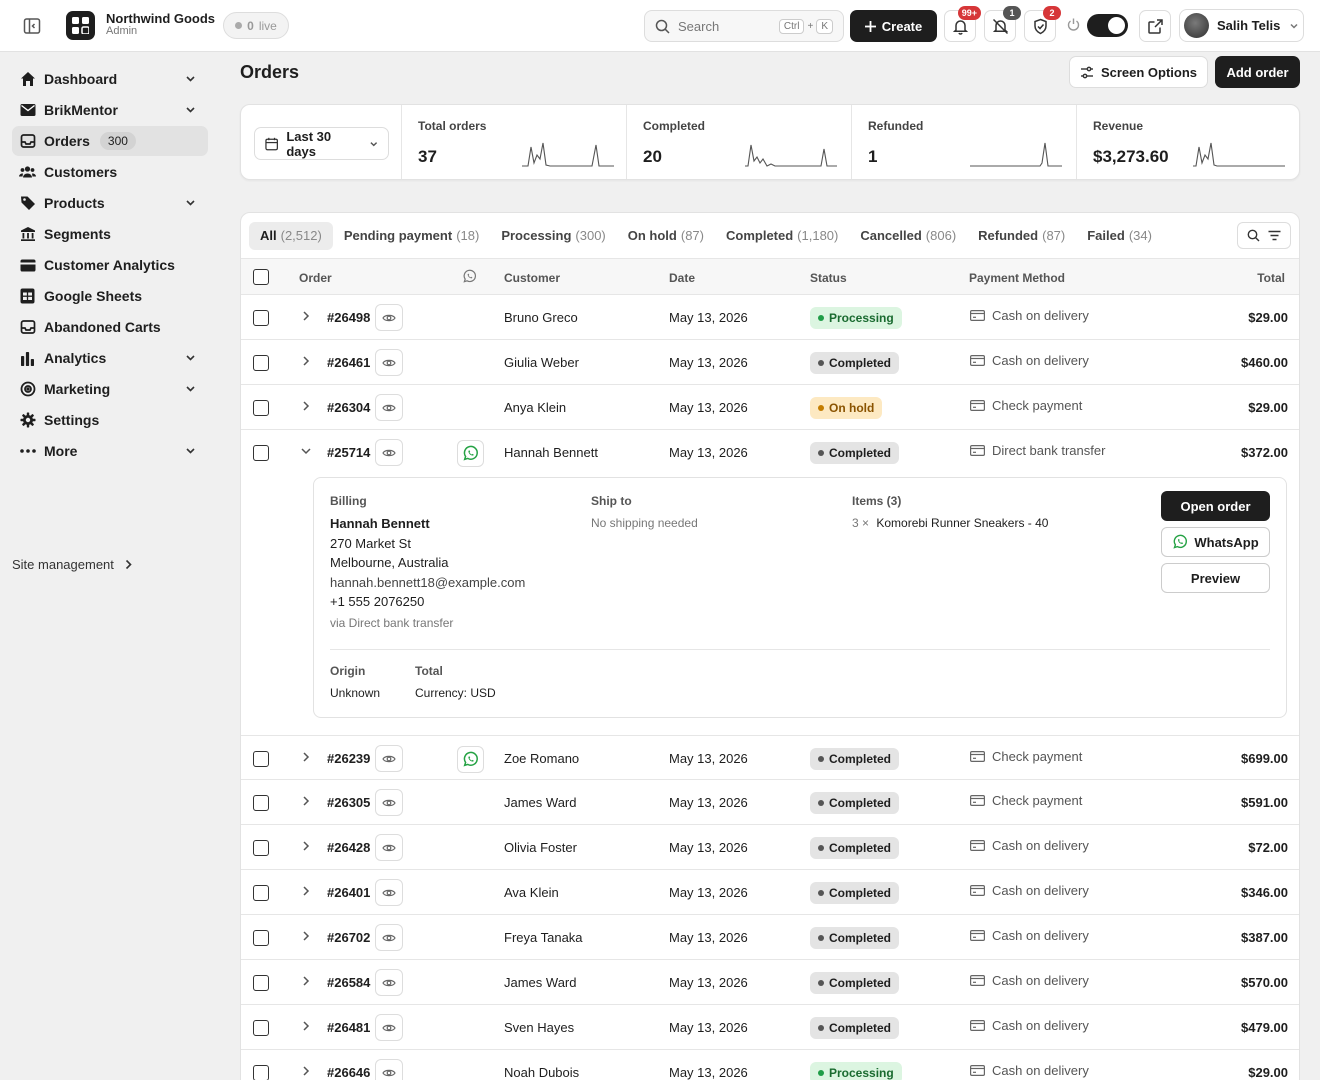  Describe the element at coordinates (110, 172) in the screenshot. I see `sidebar-item-customers: Customers` at that location.